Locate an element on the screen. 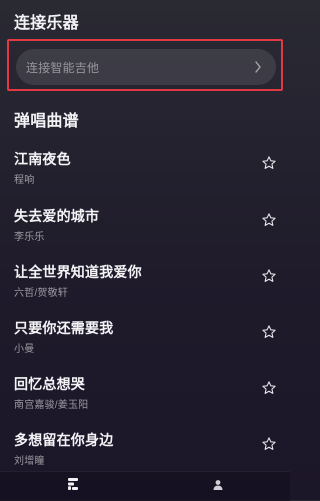 The width and height of the screenshot is (320, 501). tab-profile is located at coordinates (217, 486).